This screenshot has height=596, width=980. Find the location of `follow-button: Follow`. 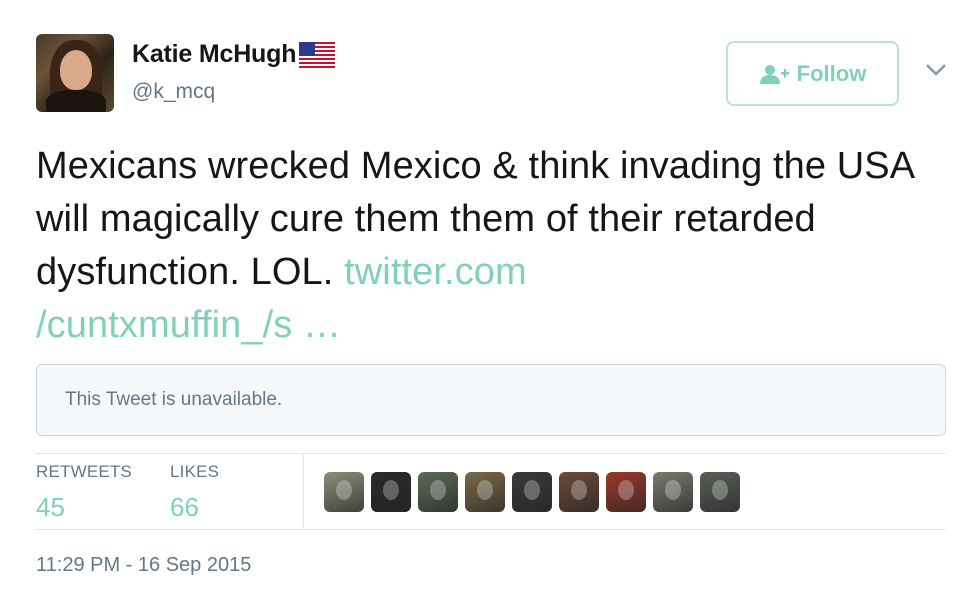

follow-button: Follow is located at coordinates (812, 73).